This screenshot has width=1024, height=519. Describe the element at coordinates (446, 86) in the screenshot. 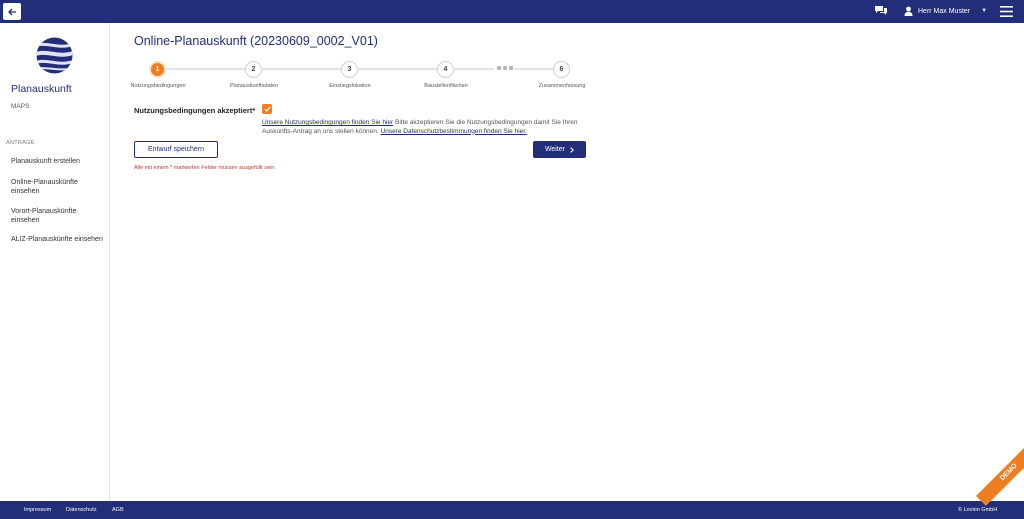

I see `step-label: Baustellenflächen` at that location.